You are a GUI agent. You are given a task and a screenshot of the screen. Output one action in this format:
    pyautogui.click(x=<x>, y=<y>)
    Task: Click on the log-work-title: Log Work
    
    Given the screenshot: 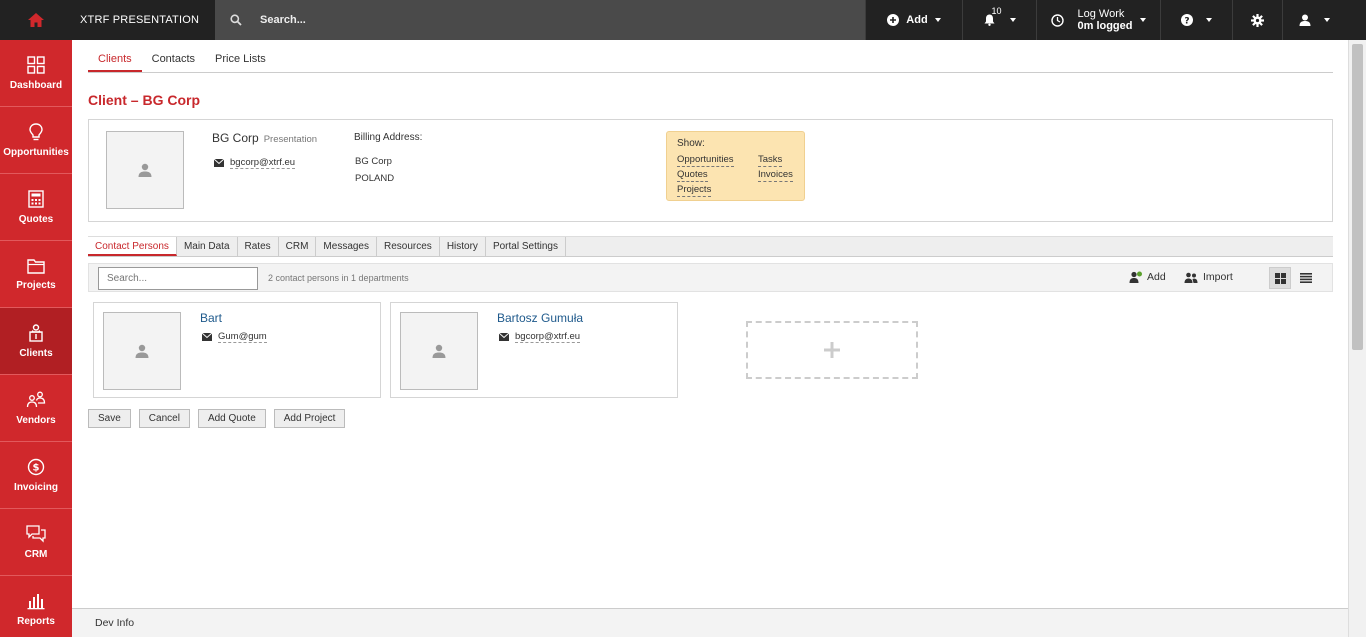 What is the action you would take?
    pyautogui.click(x=1101, y=14)
    